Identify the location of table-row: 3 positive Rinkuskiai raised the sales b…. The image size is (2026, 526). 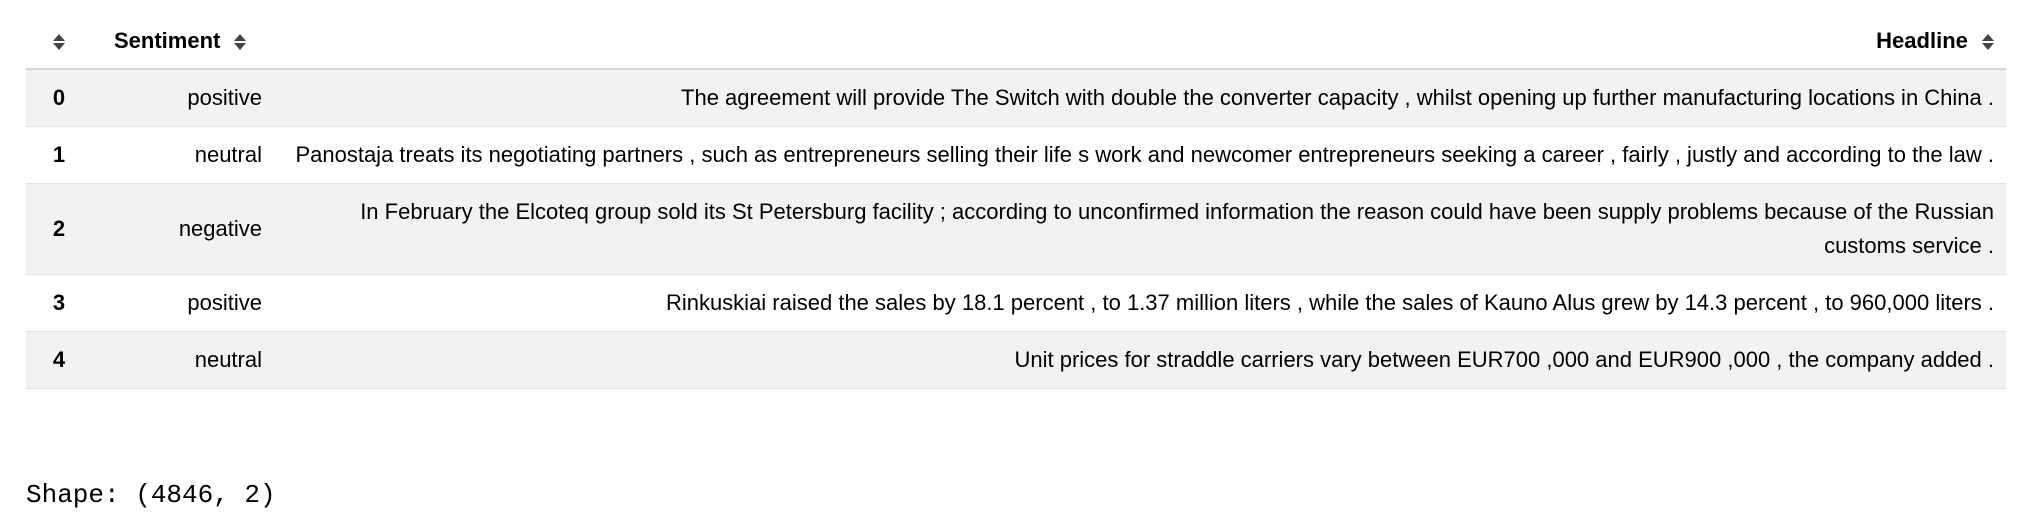
(1016, 303).